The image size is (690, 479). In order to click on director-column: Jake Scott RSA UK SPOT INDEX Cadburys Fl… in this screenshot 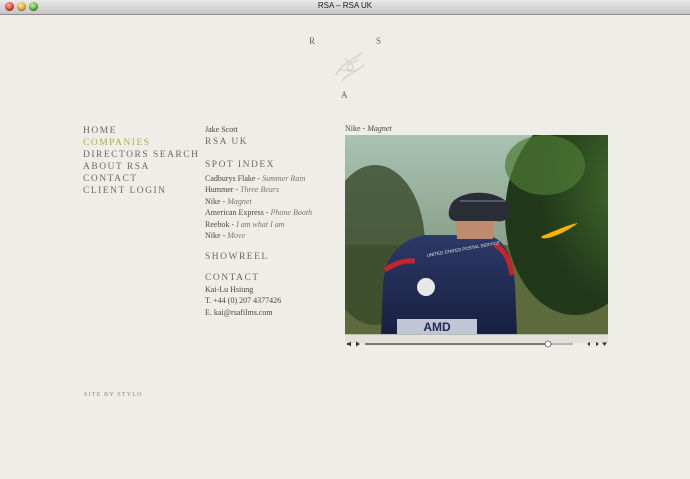, I will do `click(258, 221)`.